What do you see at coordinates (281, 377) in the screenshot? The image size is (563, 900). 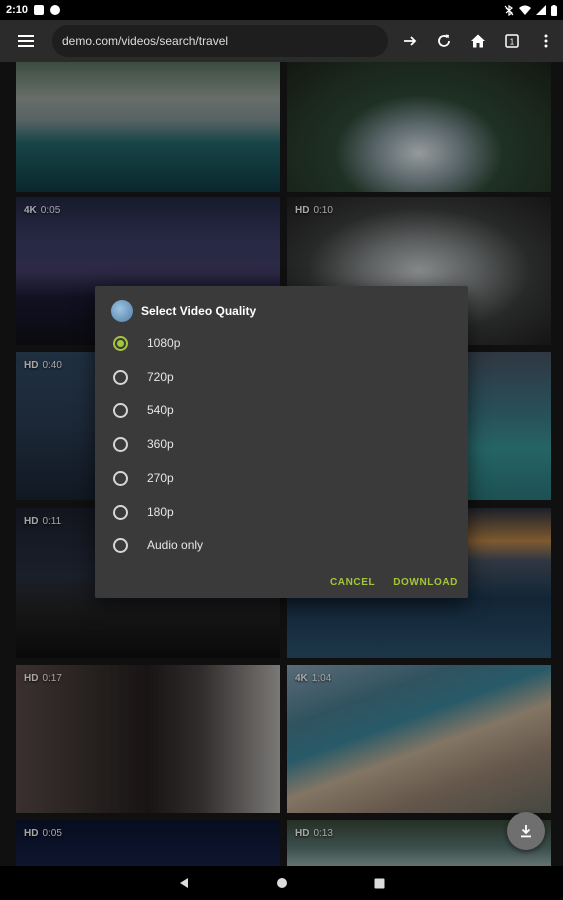 I see `quality-option-720p: 720p` at bounding box center [281, 377].